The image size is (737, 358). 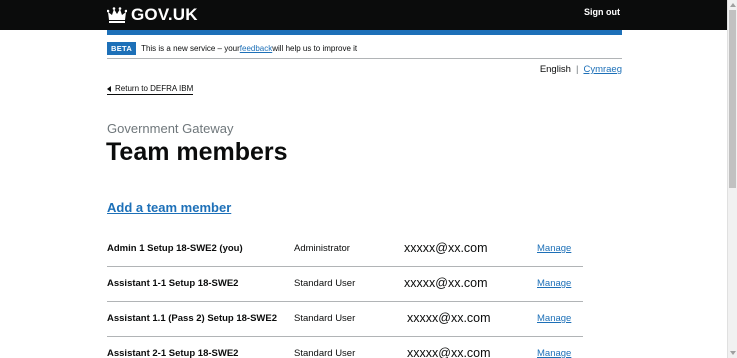 What do you see at coordinates (169, 207) in the screenshot?
I see `add-team-member-link: Add a team member` at bounding box center [169, 207].